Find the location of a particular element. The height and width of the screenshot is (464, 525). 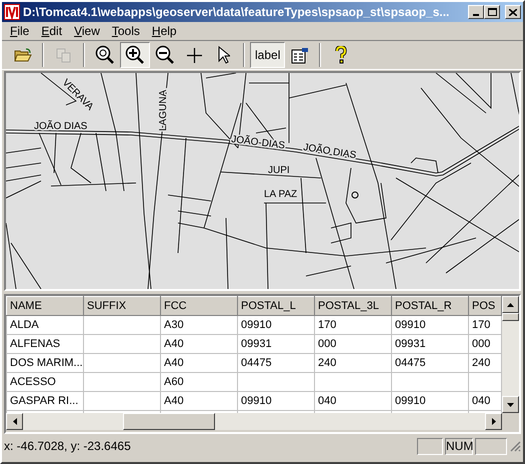

menu-item: Edit is located at coordinates (51, 31).